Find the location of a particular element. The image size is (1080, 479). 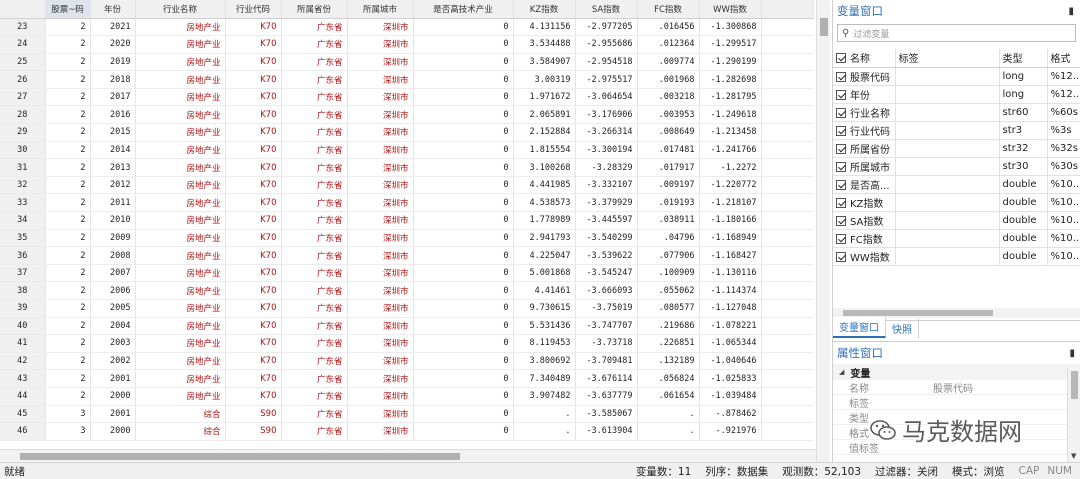

table-cell: 2010 is located at coordinates (113, 220).